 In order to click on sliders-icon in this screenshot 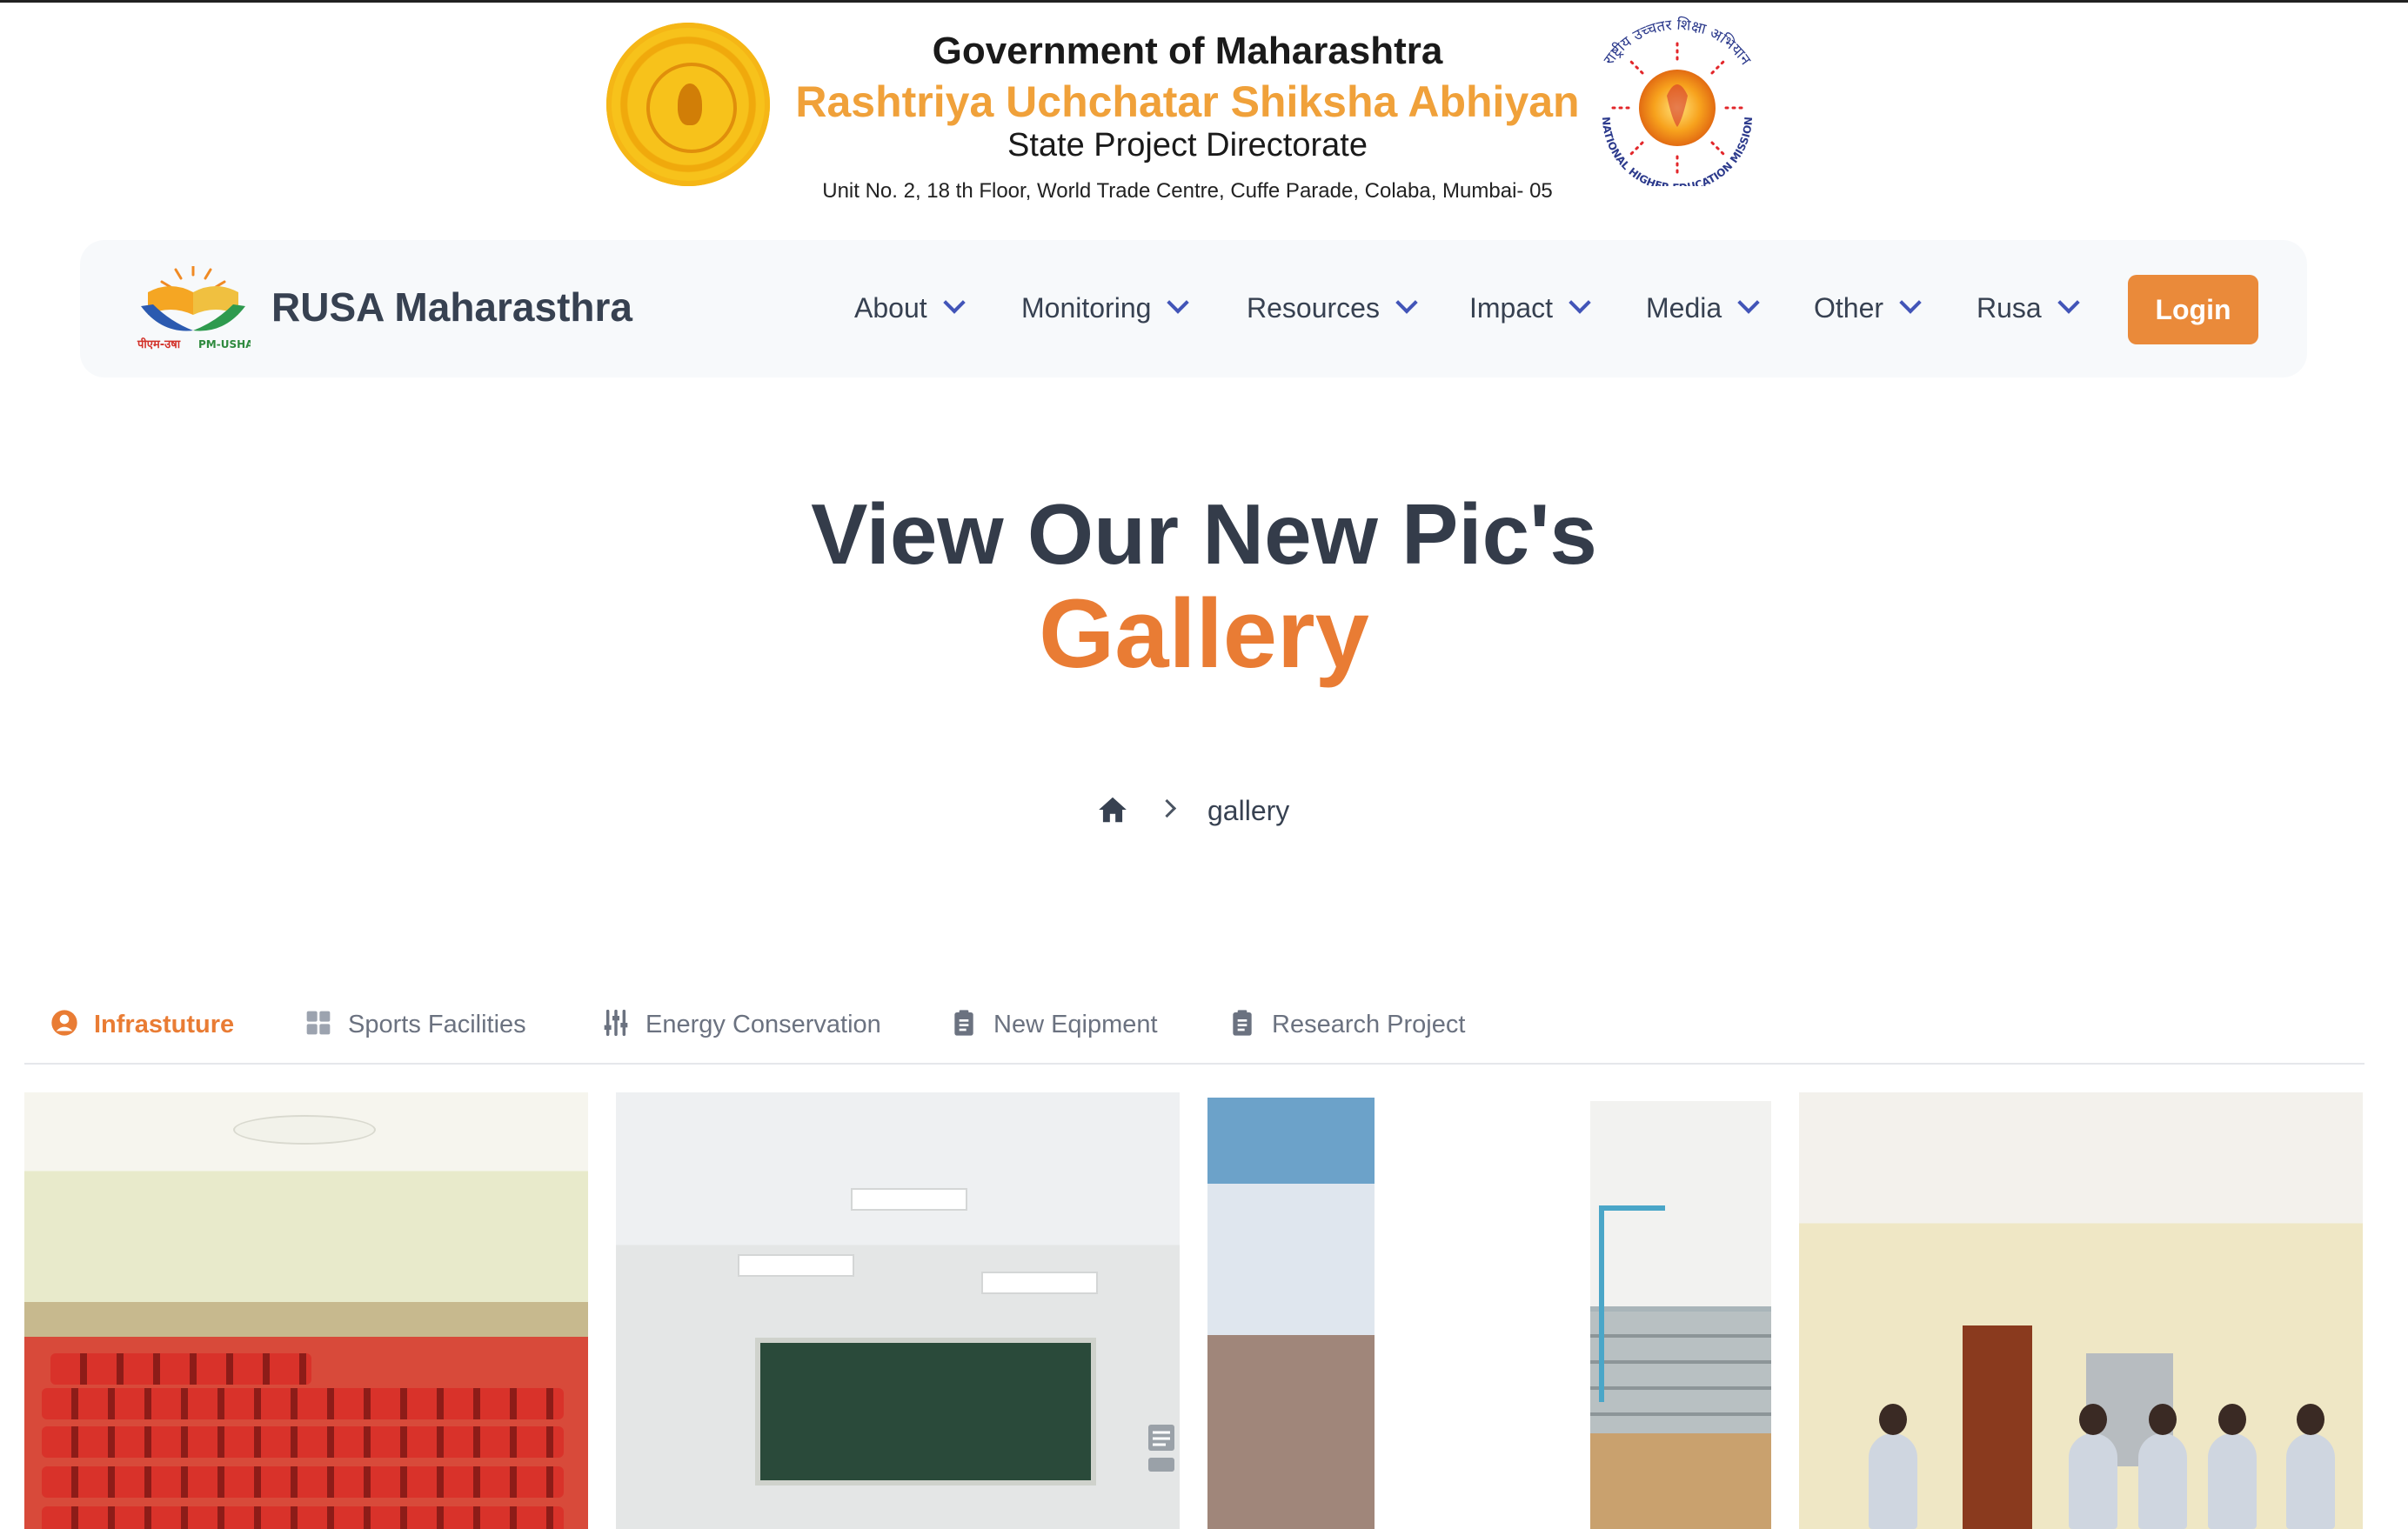, I will do `click(616, 1023)`.